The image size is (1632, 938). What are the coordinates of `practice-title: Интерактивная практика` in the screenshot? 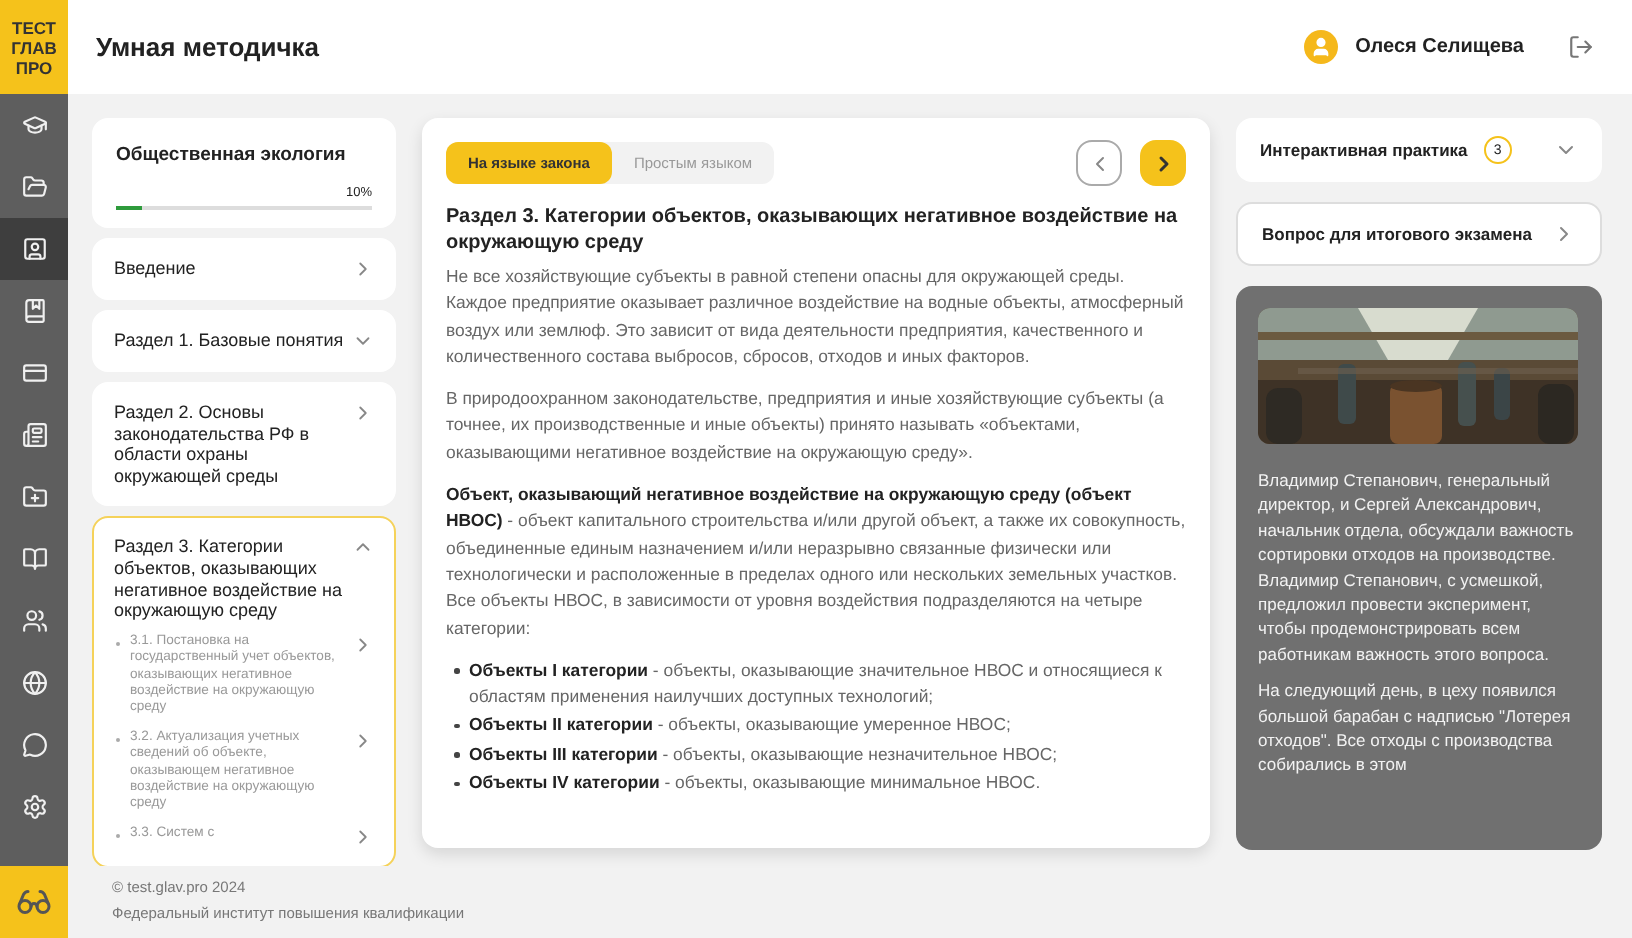 It's located at (1364, 150).